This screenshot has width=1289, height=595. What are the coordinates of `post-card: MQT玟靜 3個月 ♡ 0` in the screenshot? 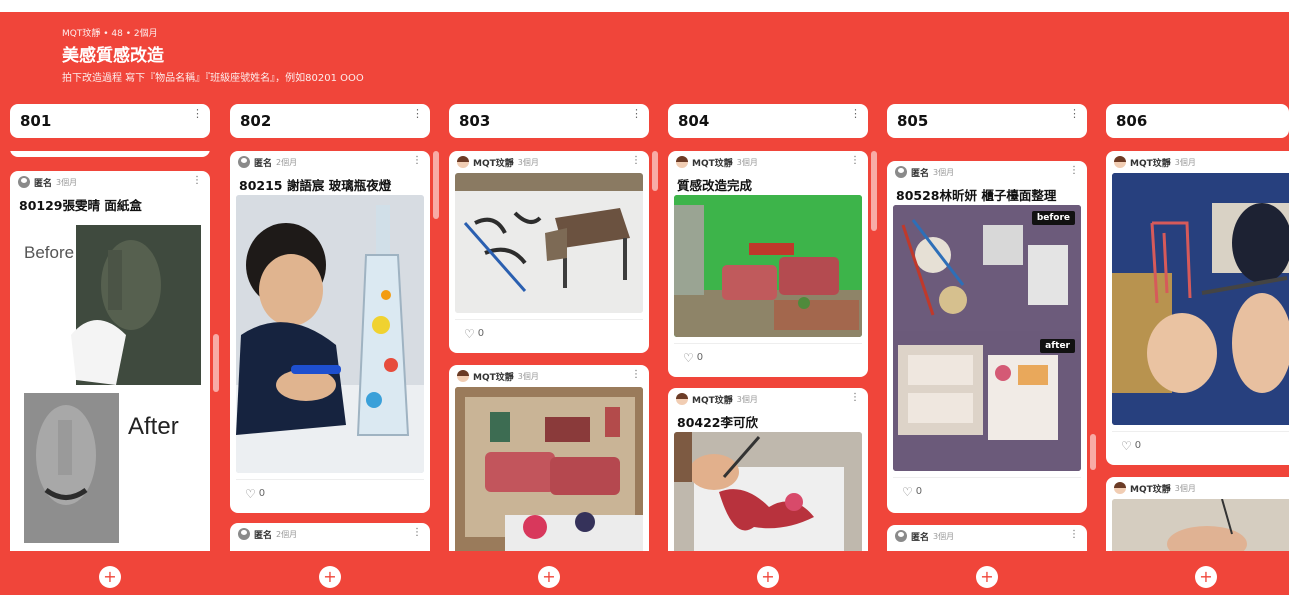 It's located at (1197, 308).